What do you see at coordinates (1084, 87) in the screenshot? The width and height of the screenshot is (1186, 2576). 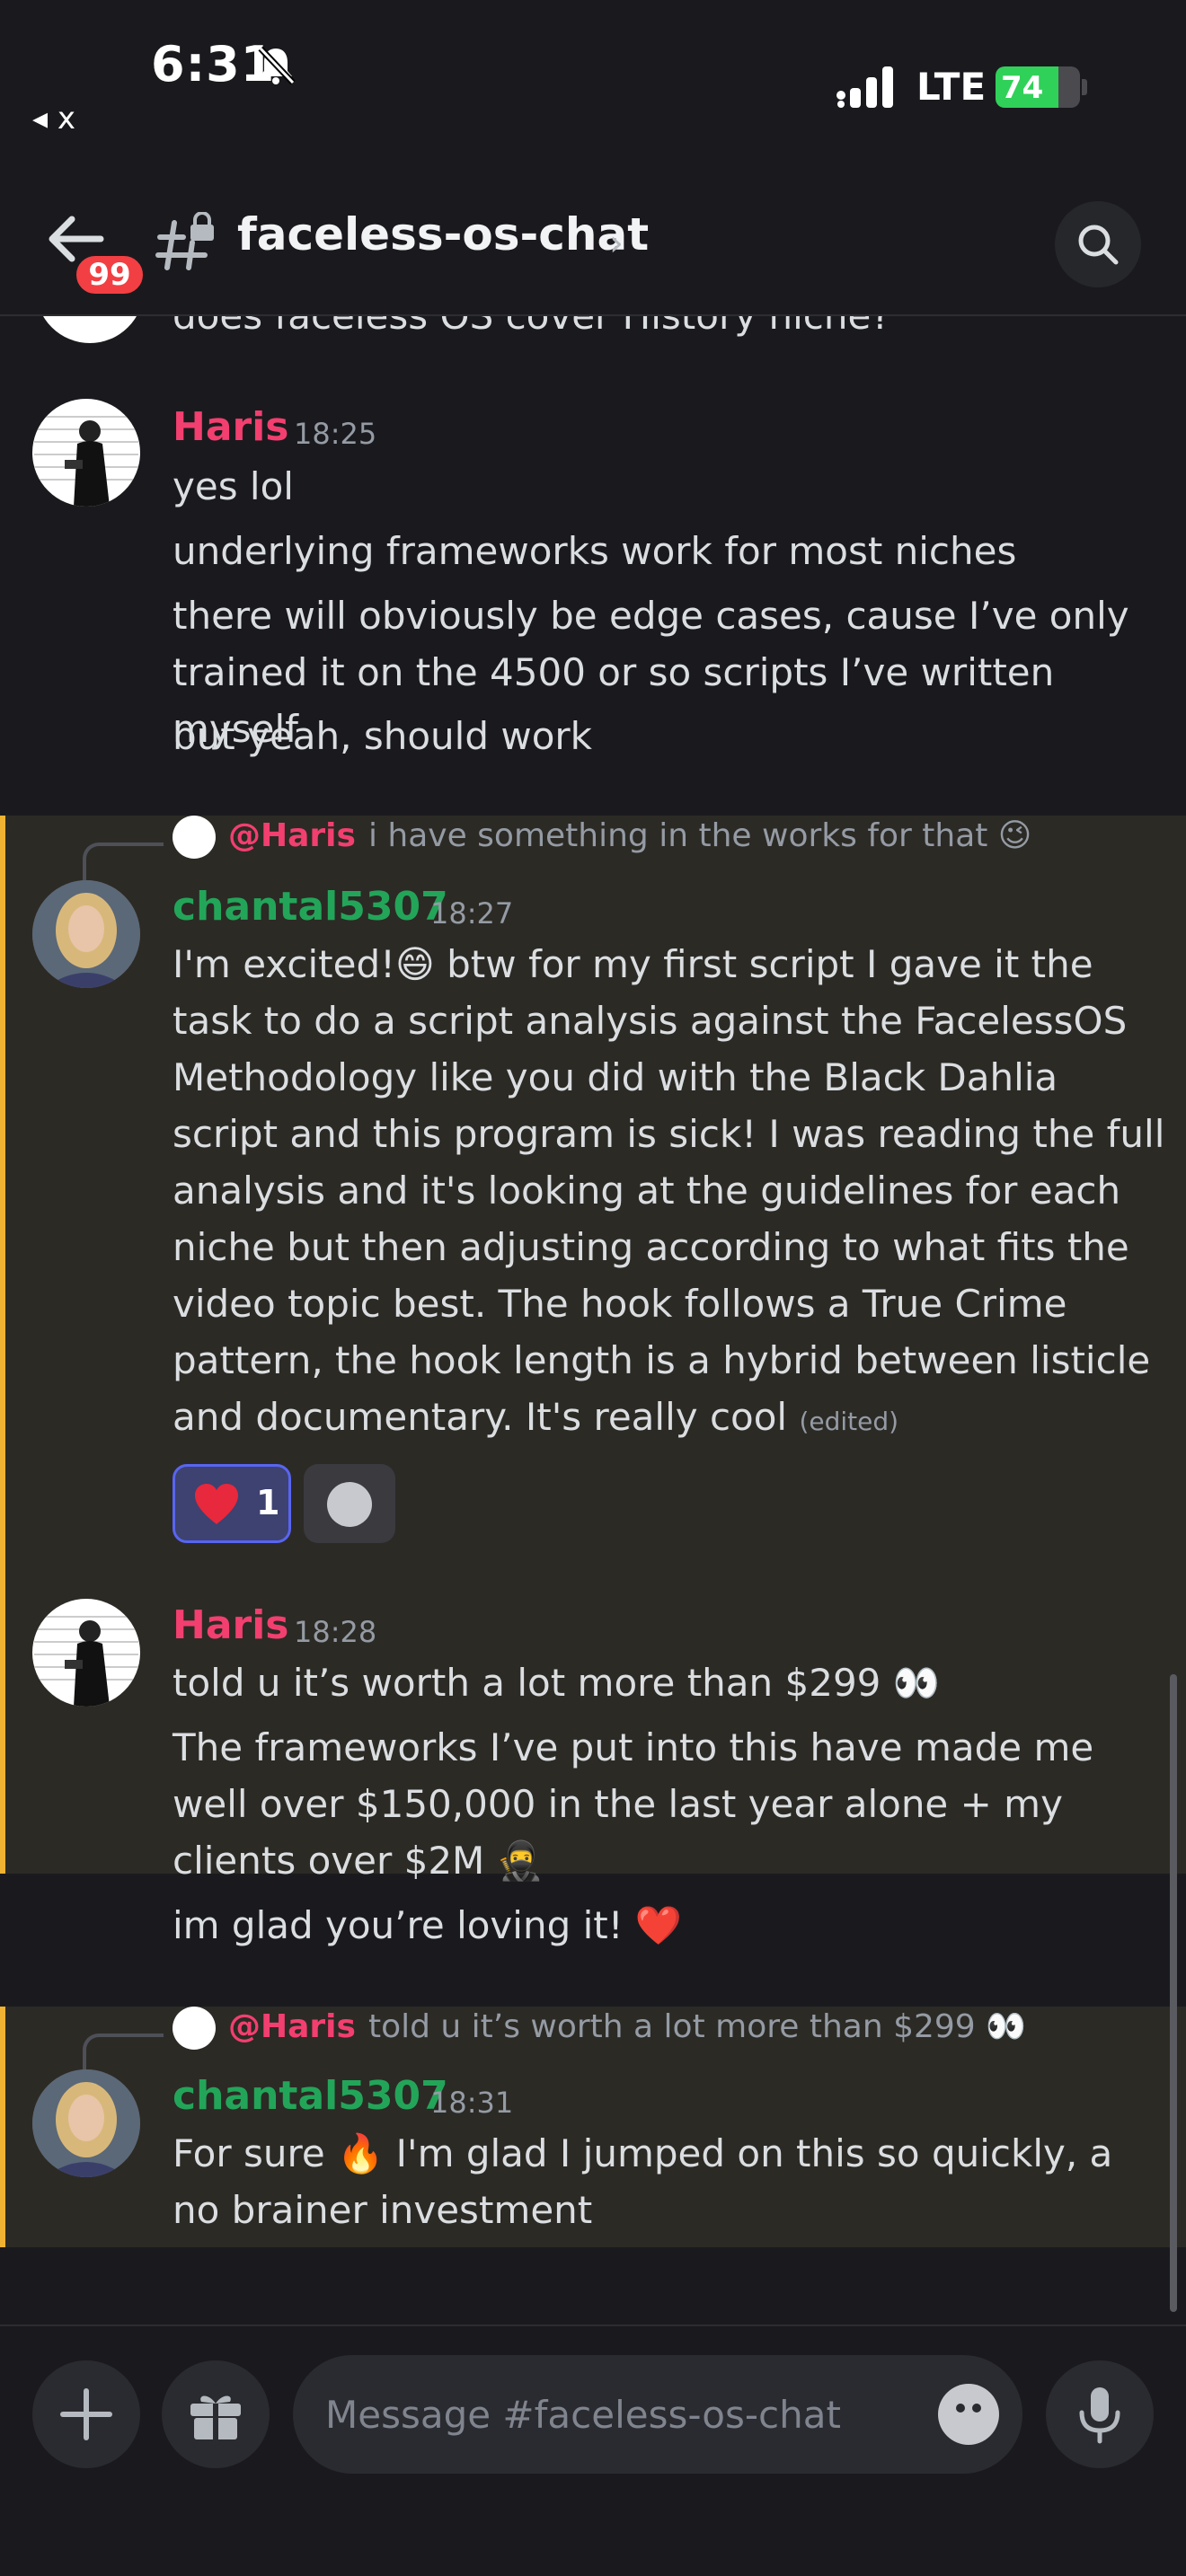 I see `battery-tip` at bounding box center [1084, 87].